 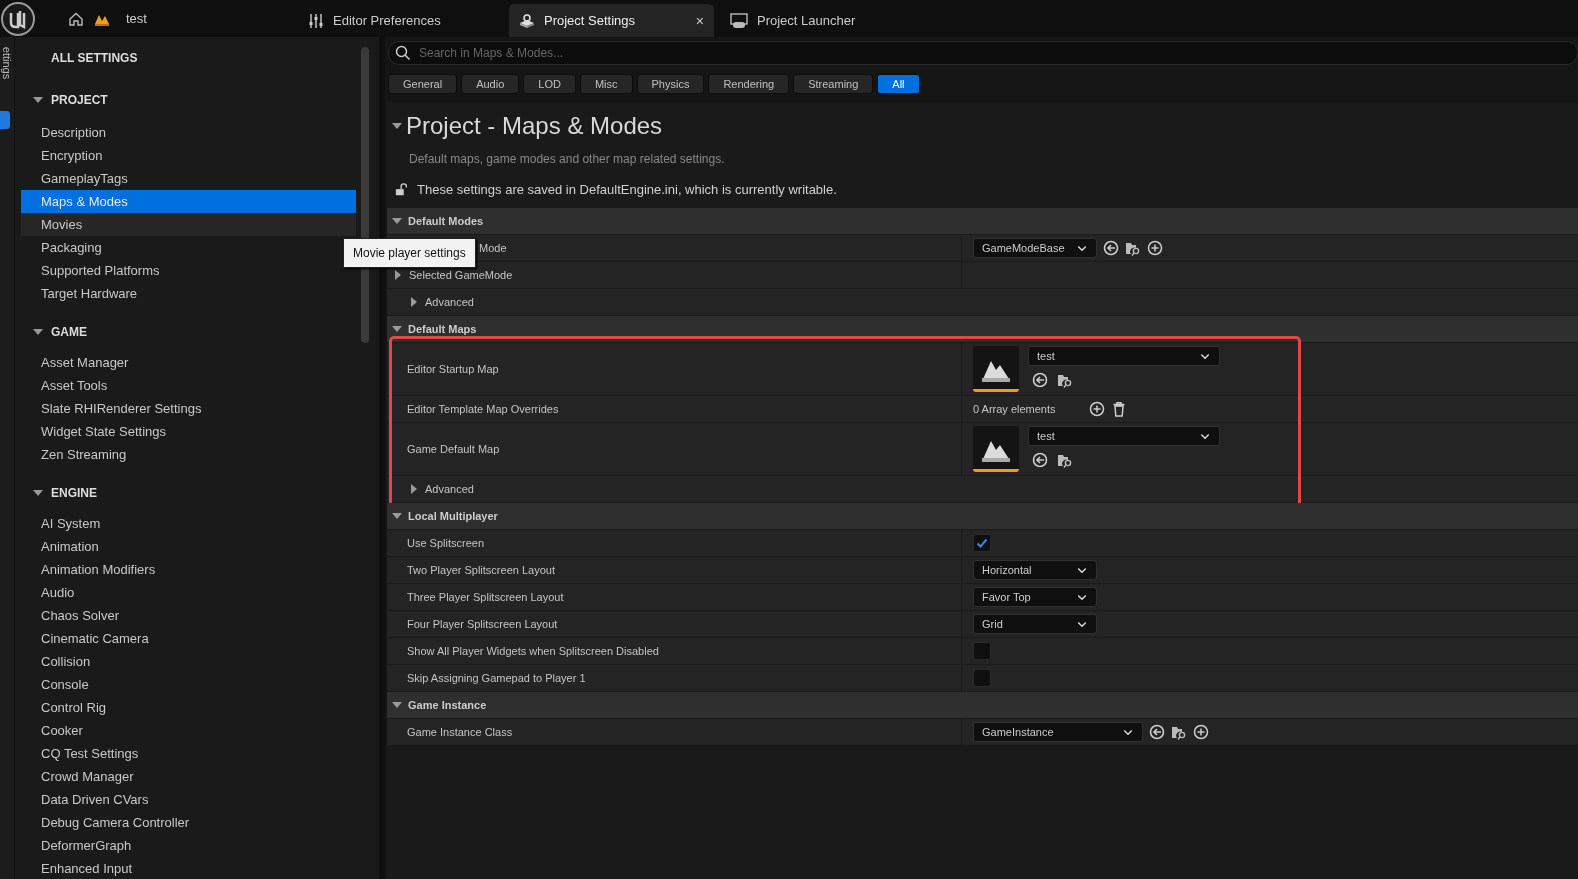 What do you see at coordinates (453, 516) in the screenshot?
I see `category-heading: Local Multiplayer` at bounding box center [453, 516].